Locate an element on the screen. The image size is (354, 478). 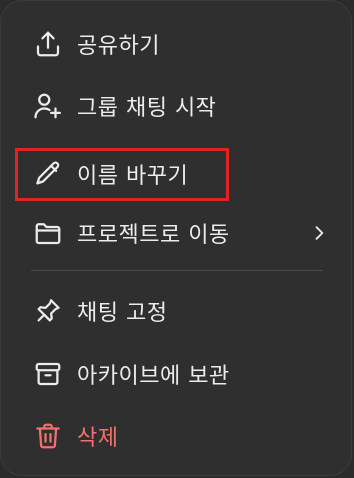
rename-menu-item: 이름 바꾸기 is located at coordinates (177, 174).